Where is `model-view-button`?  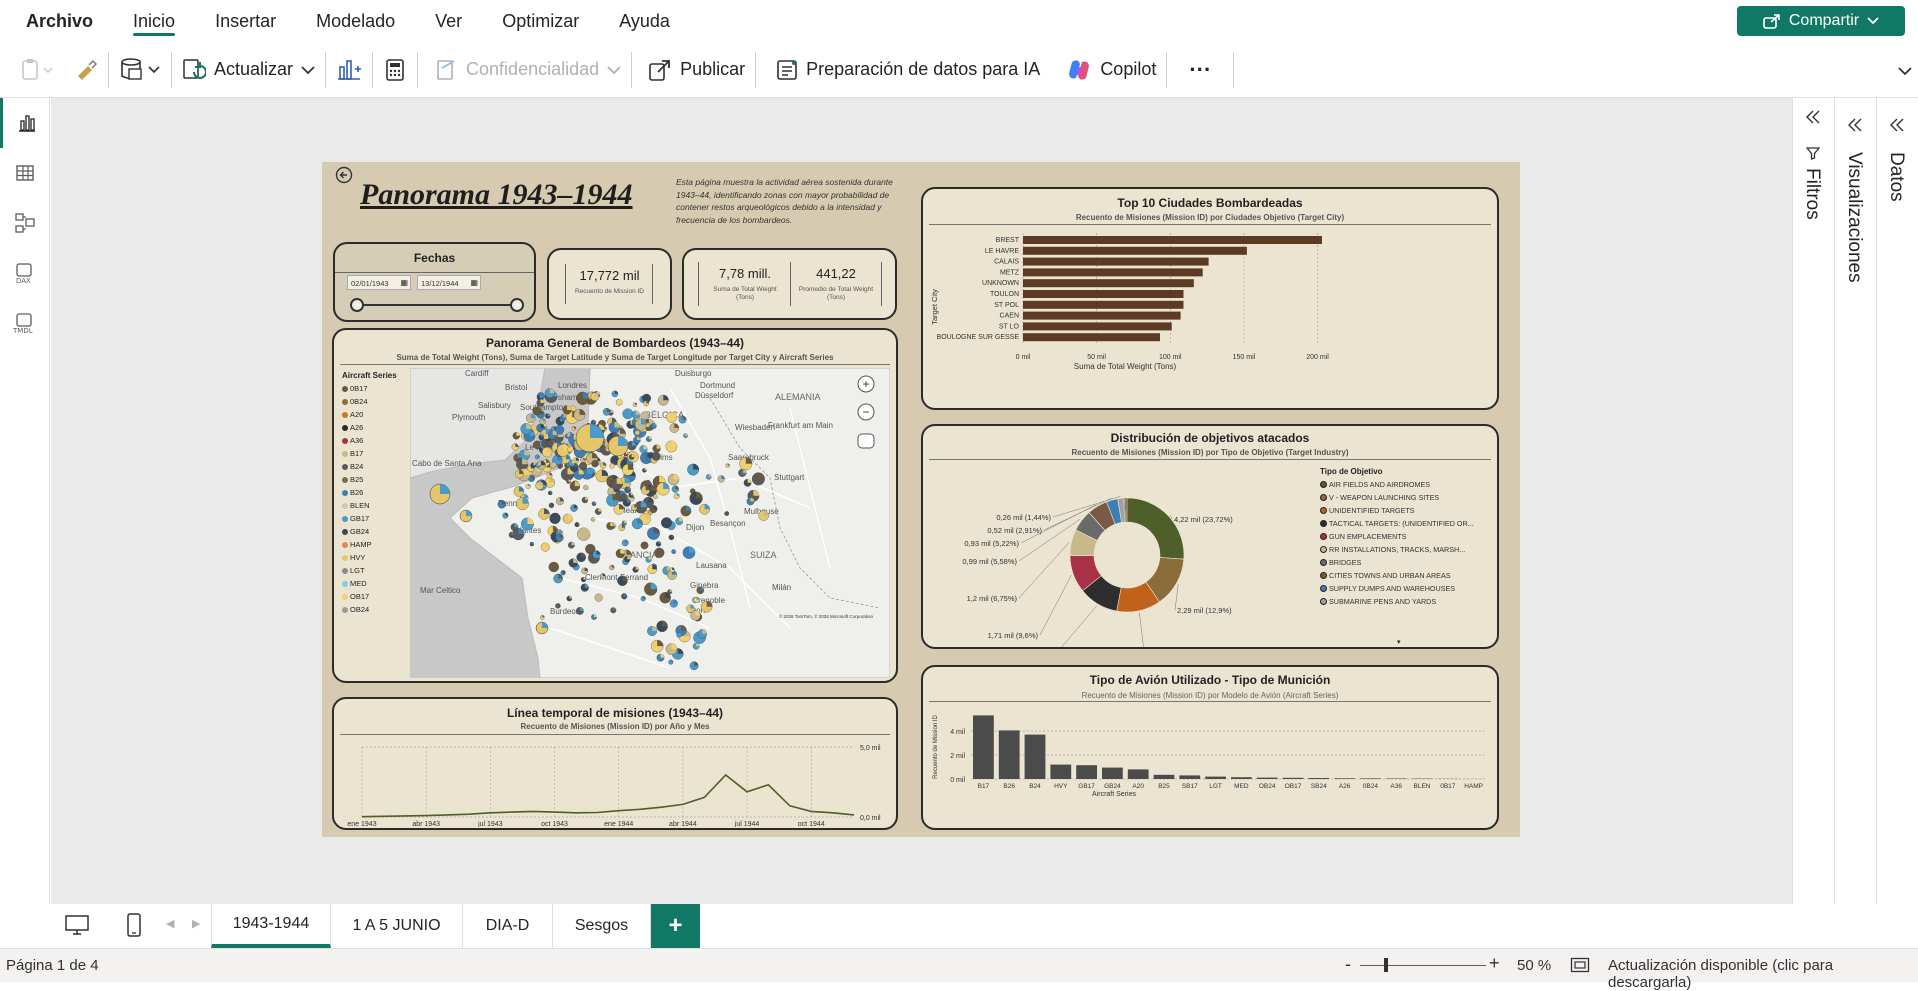
model-view-button is located at coordinates (25, 223).